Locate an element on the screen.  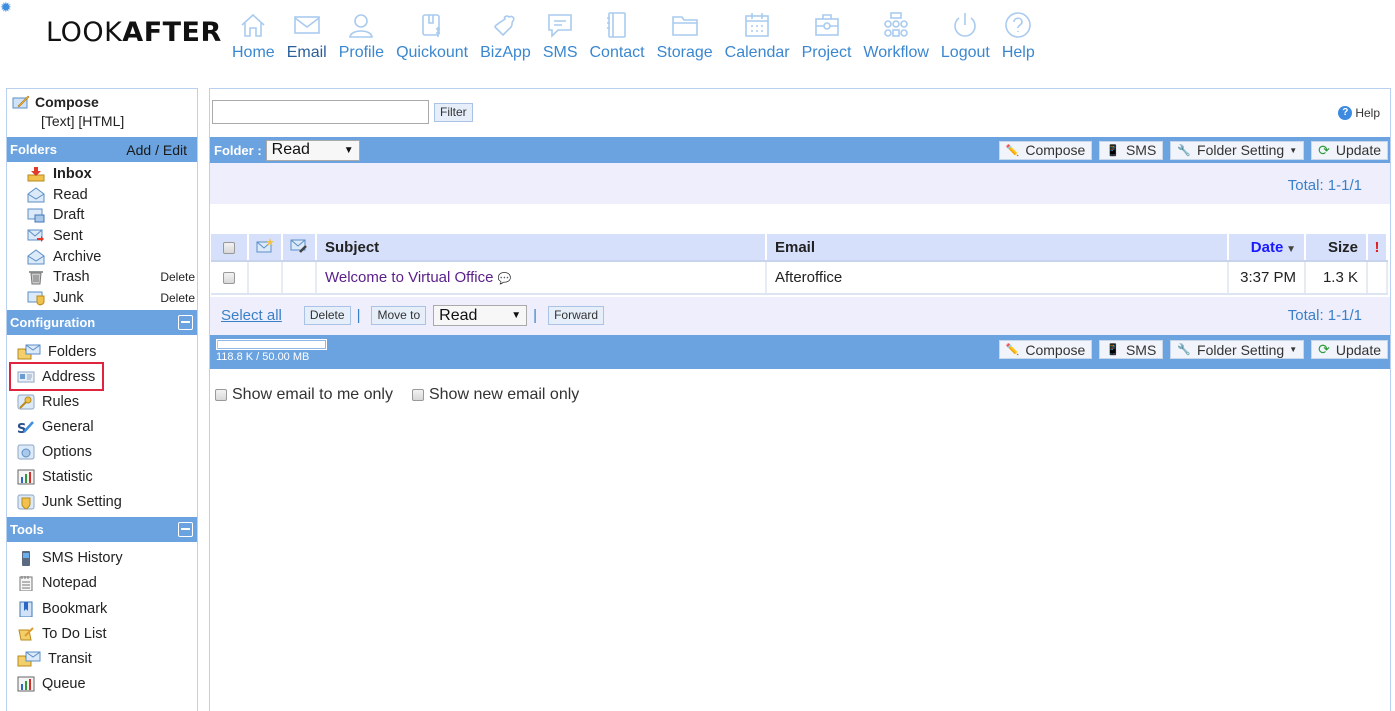
tool-transit: Transit is located at coordinates (102, 658).